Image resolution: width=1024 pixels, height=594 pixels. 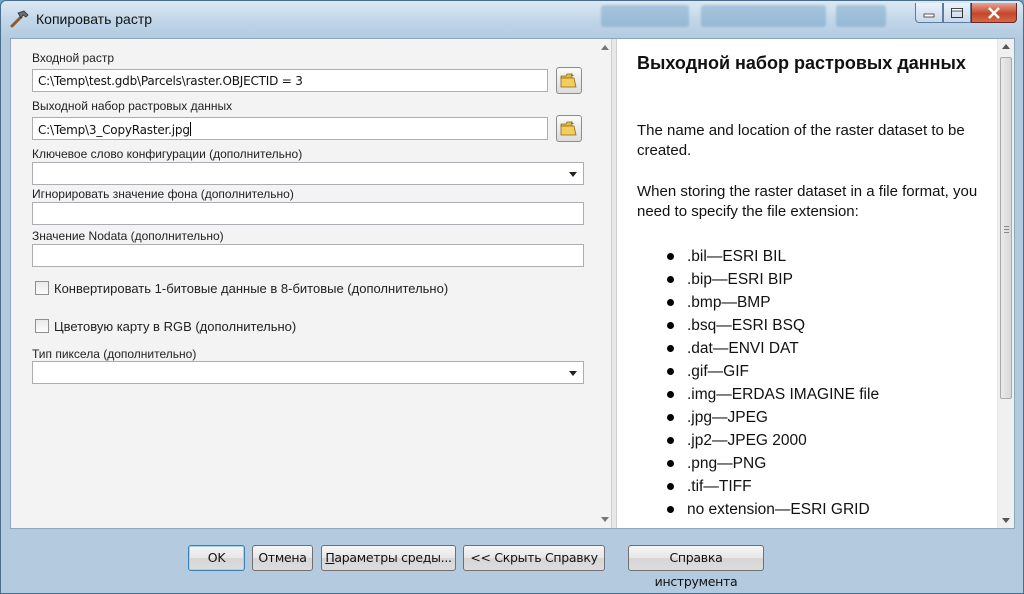 I want to click on close-button, so click(x=994, y=13).